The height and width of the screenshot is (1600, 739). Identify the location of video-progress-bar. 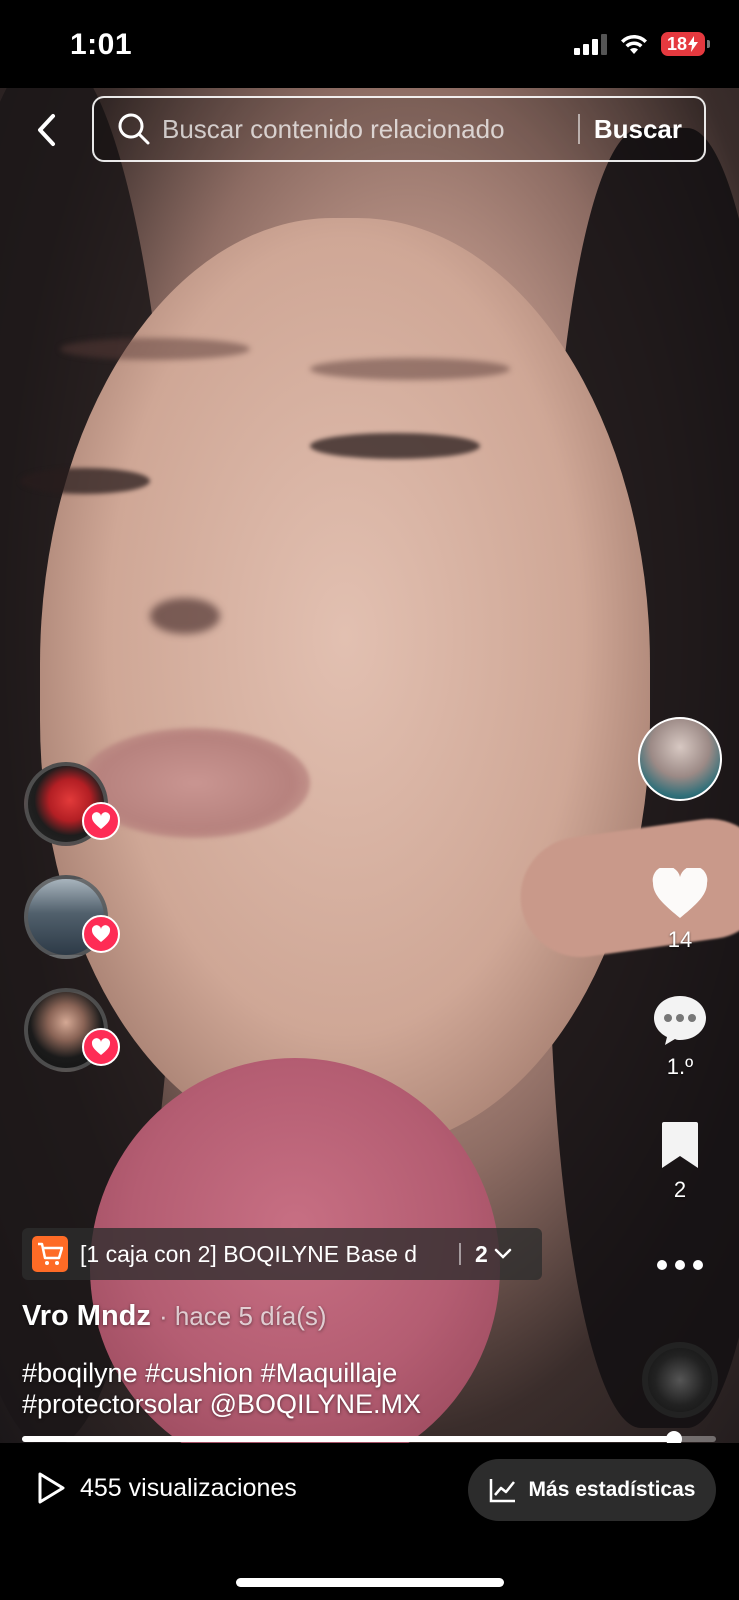
(369, 1439).